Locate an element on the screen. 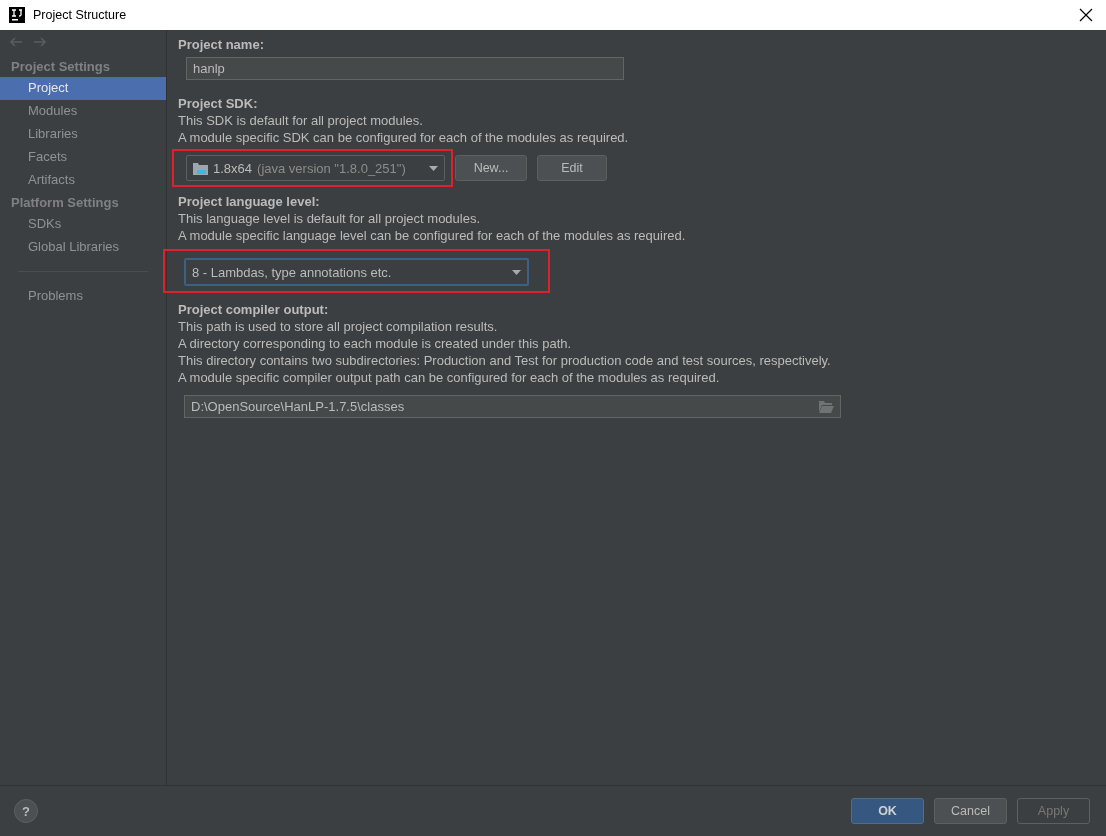  folder-open-icon is located at coordinates (826, 406).